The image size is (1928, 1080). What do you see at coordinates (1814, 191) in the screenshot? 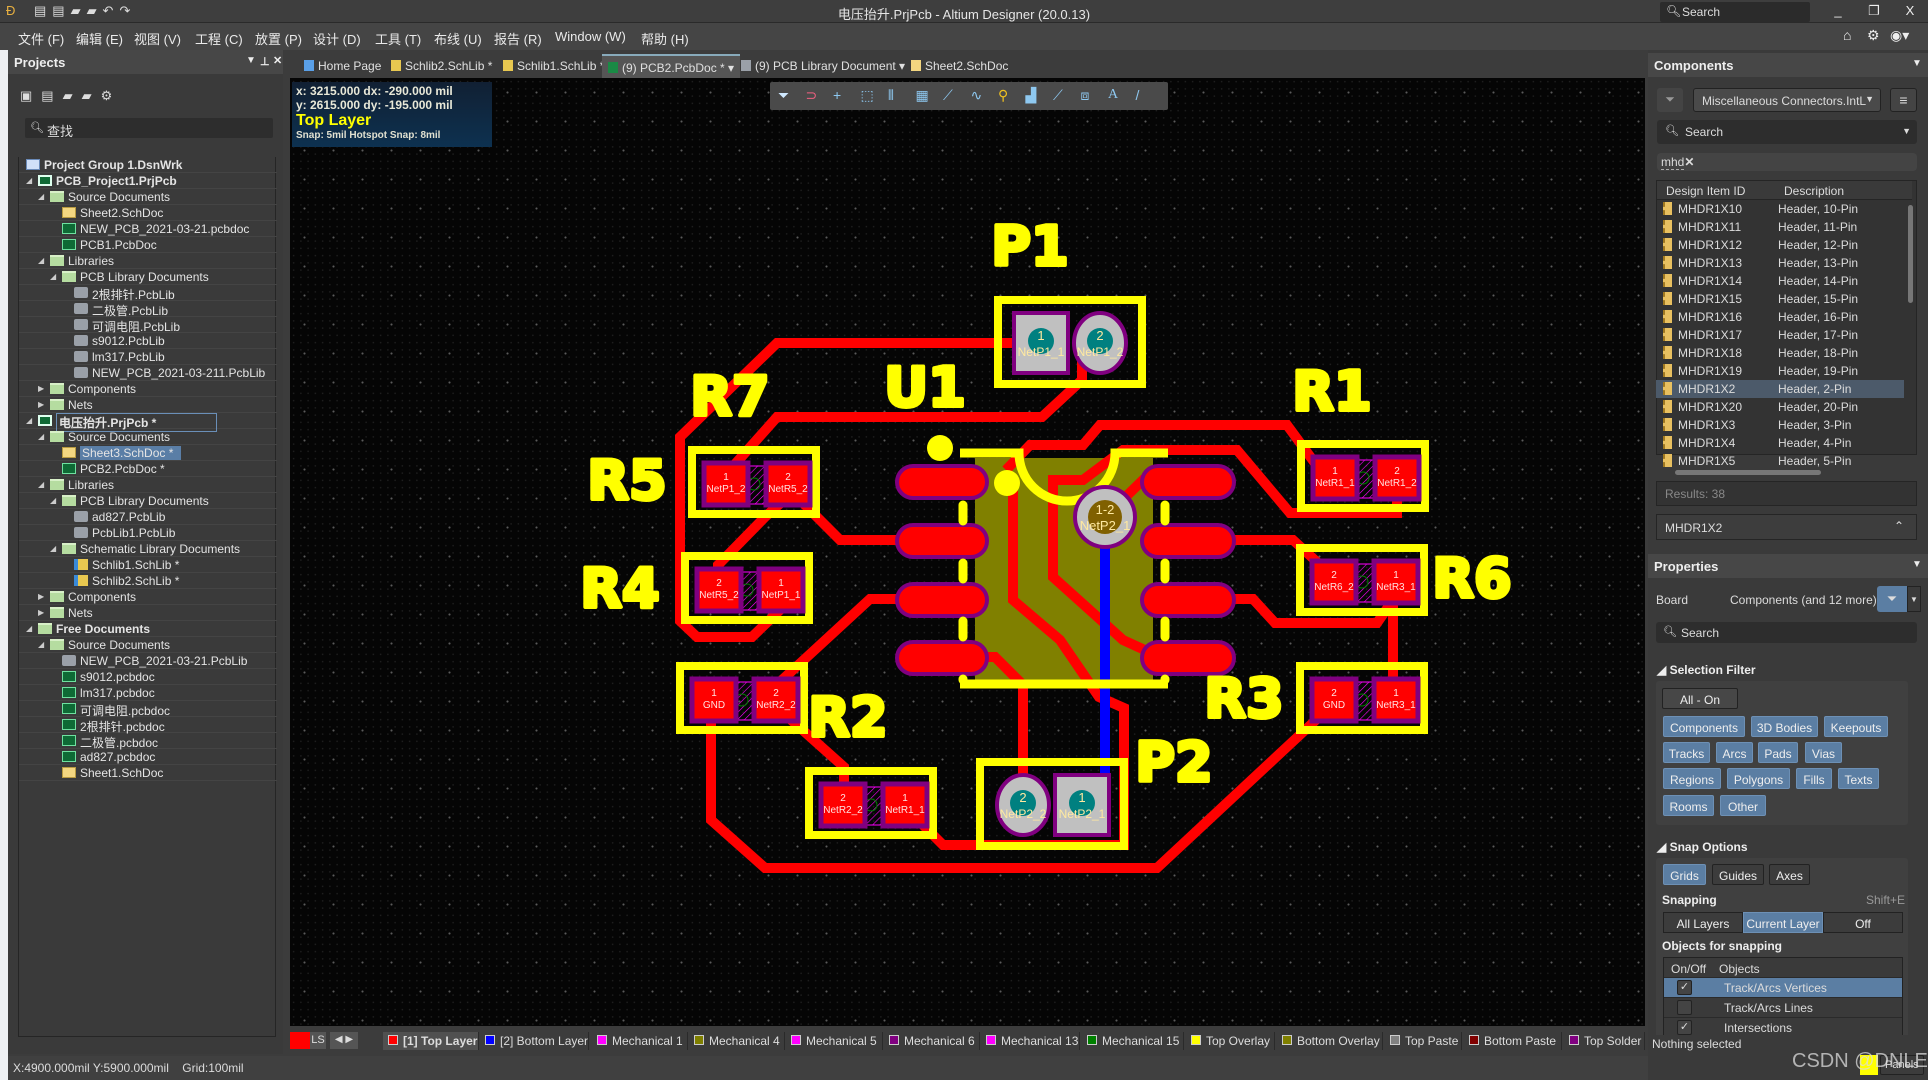
I see `col-description: Description` at bounding box center [1814, 191].